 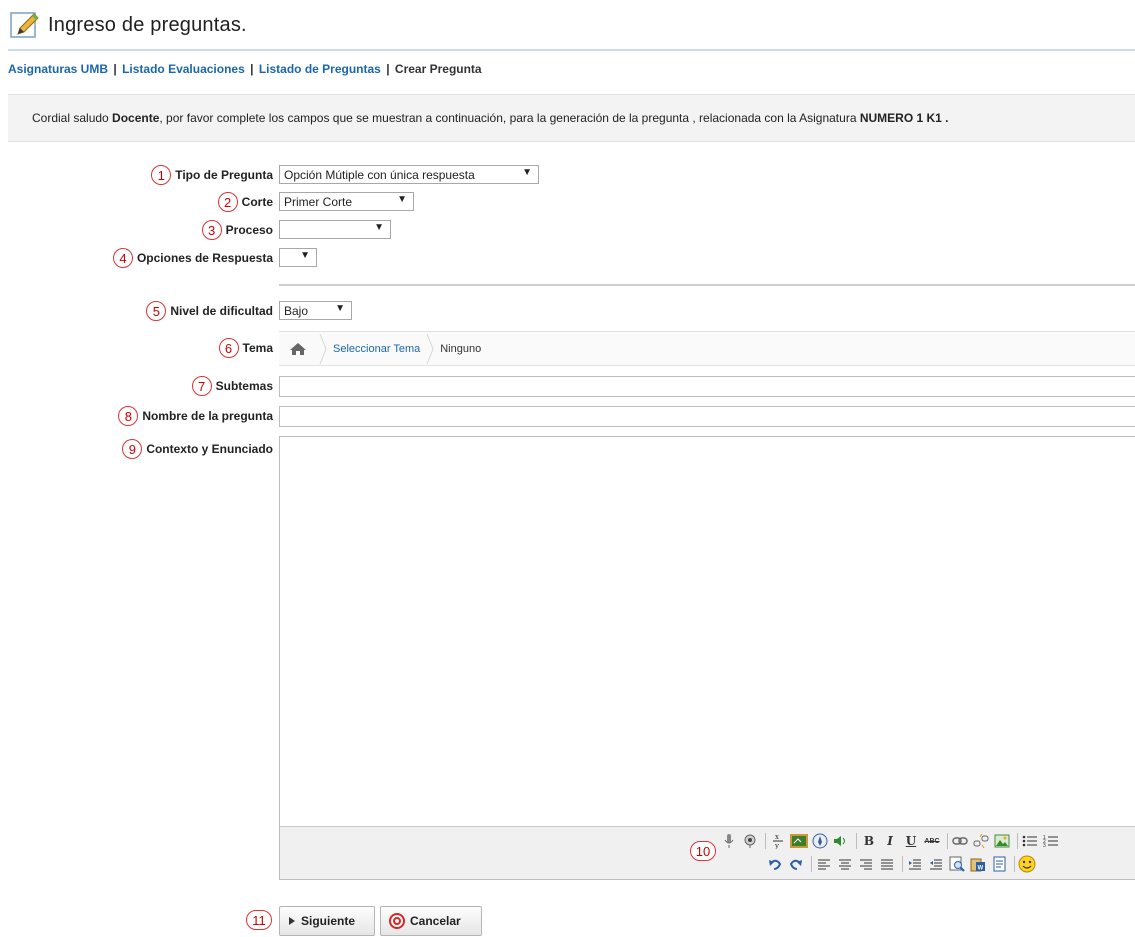 What do you see at coordinates (866, 864) in the screenshot?
I see `align-right-icon` at bounding box center [866, 864].